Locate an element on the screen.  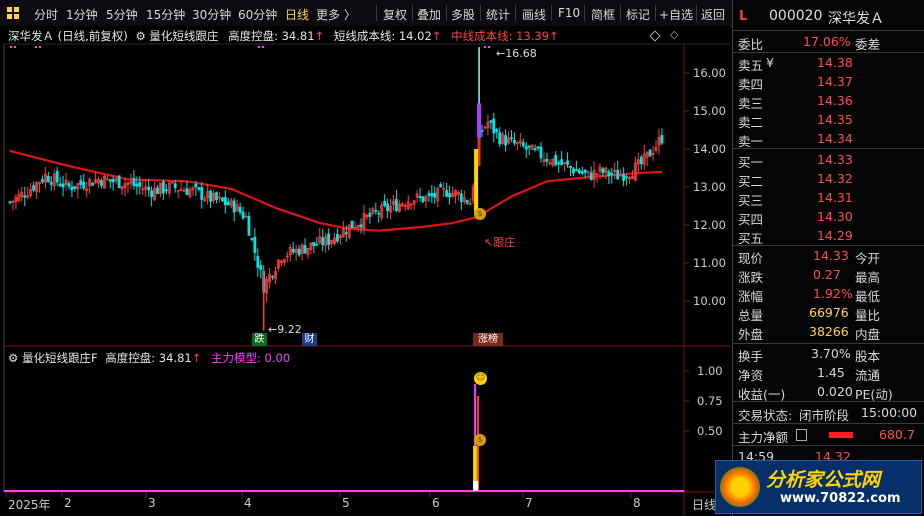
level-badge: L is located at coordinates (743, 16).